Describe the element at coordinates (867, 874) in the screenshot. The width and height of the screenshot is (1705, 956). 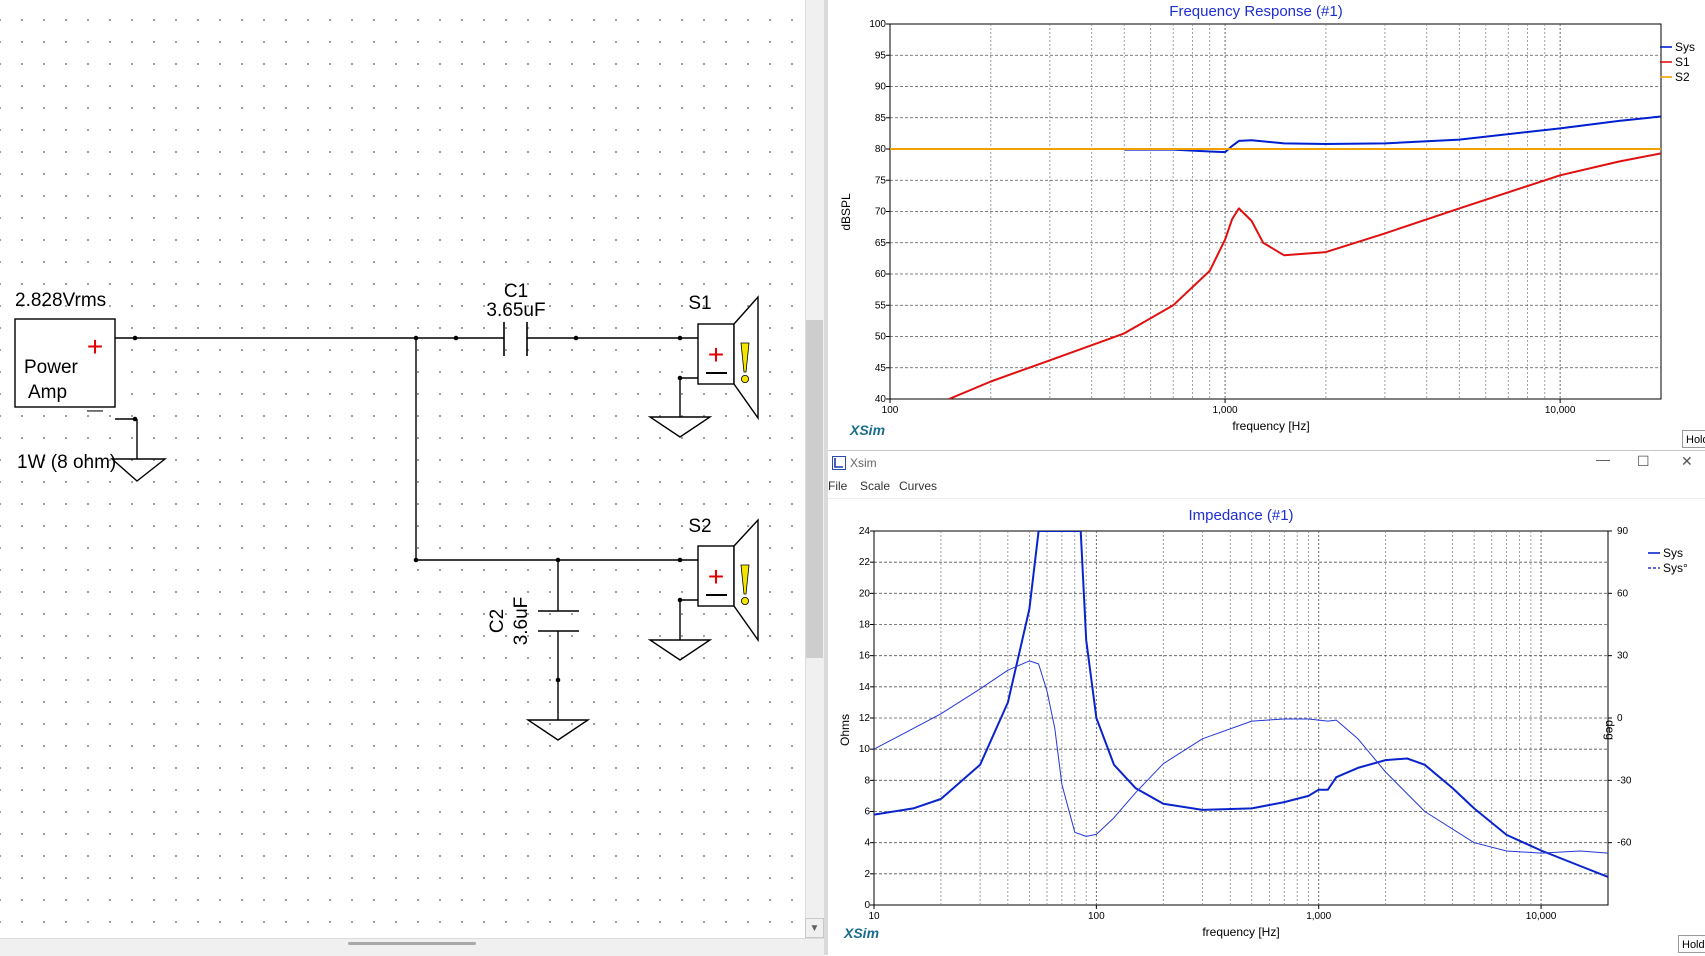
I see `y-tick-label: 2` at that location.